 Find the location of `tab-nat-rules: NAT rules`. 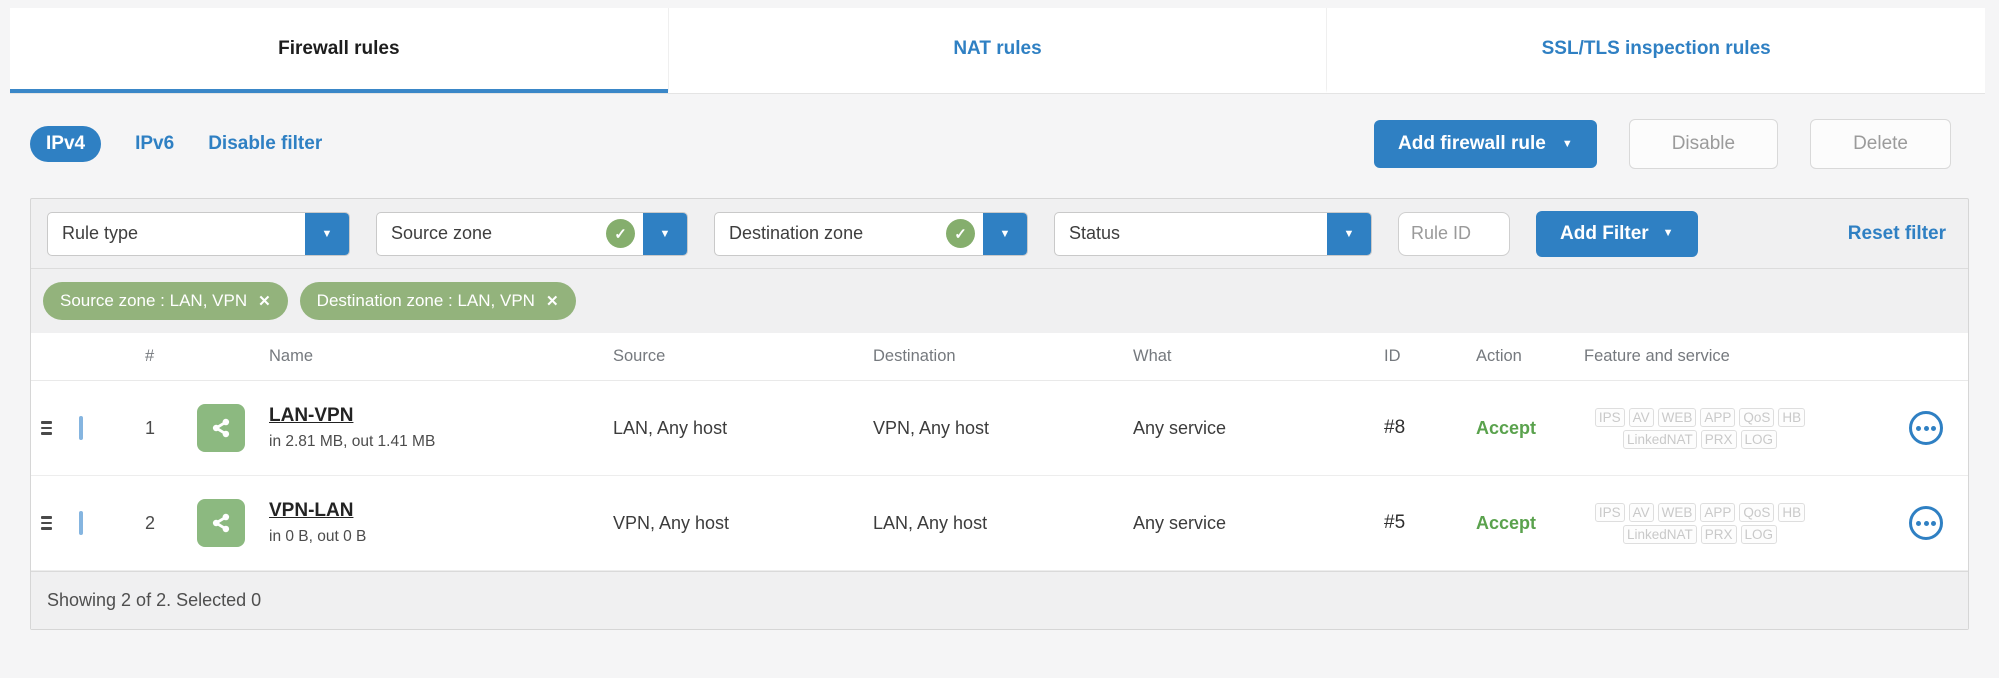

tab-nat-rules: NAT rules is located at coordinates (997, 50).